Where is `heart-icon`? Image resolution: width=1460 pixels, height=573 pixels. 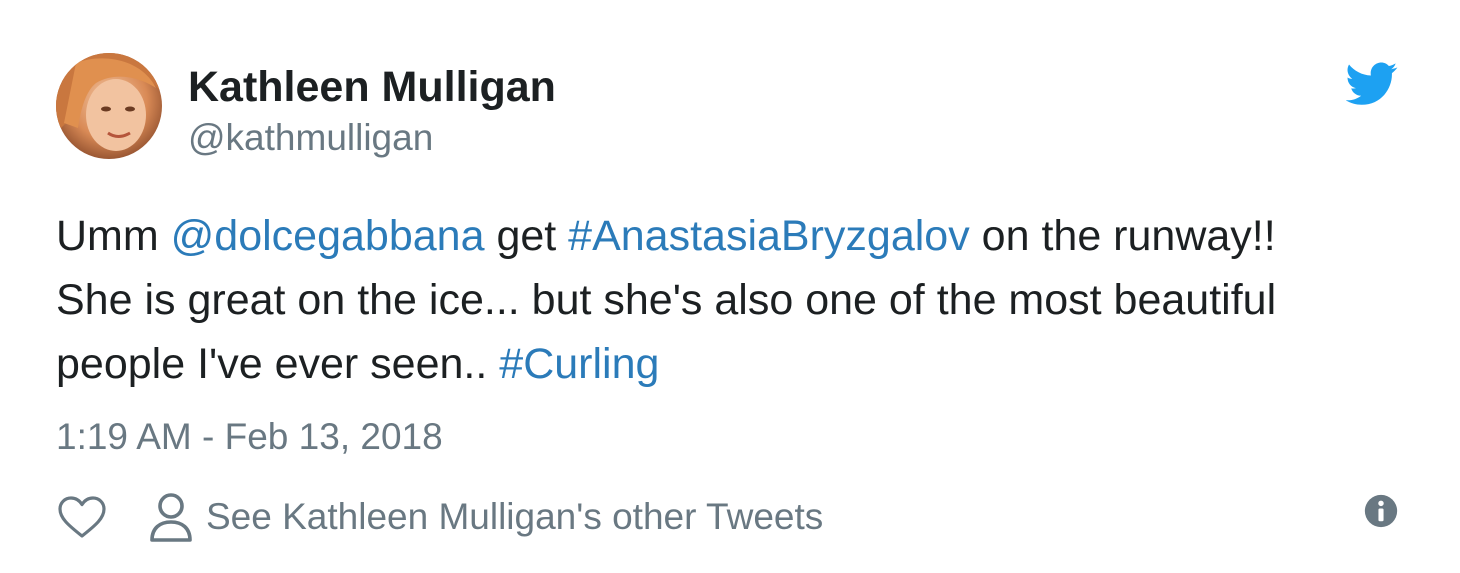 heart-icon is located at coordinates (82, 517).